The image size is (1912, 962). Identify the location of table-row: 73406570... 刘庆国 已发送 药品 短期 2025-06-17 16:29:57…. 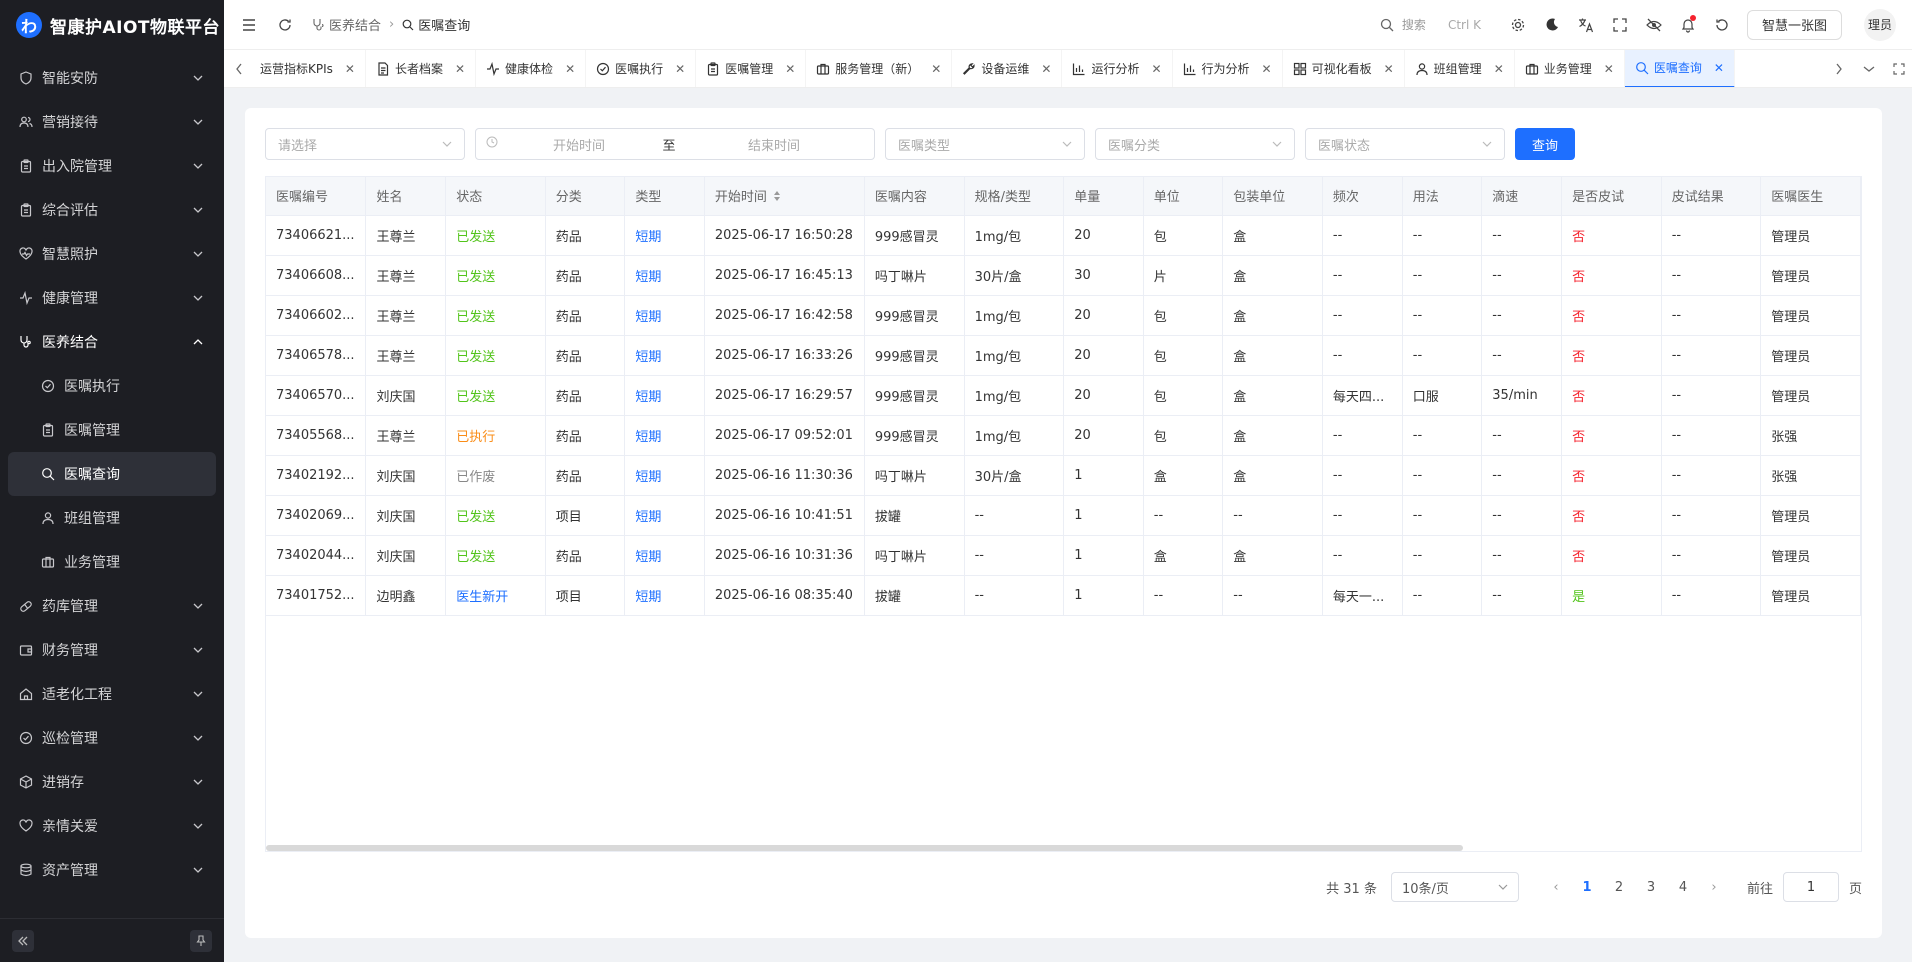
(1063, 395).